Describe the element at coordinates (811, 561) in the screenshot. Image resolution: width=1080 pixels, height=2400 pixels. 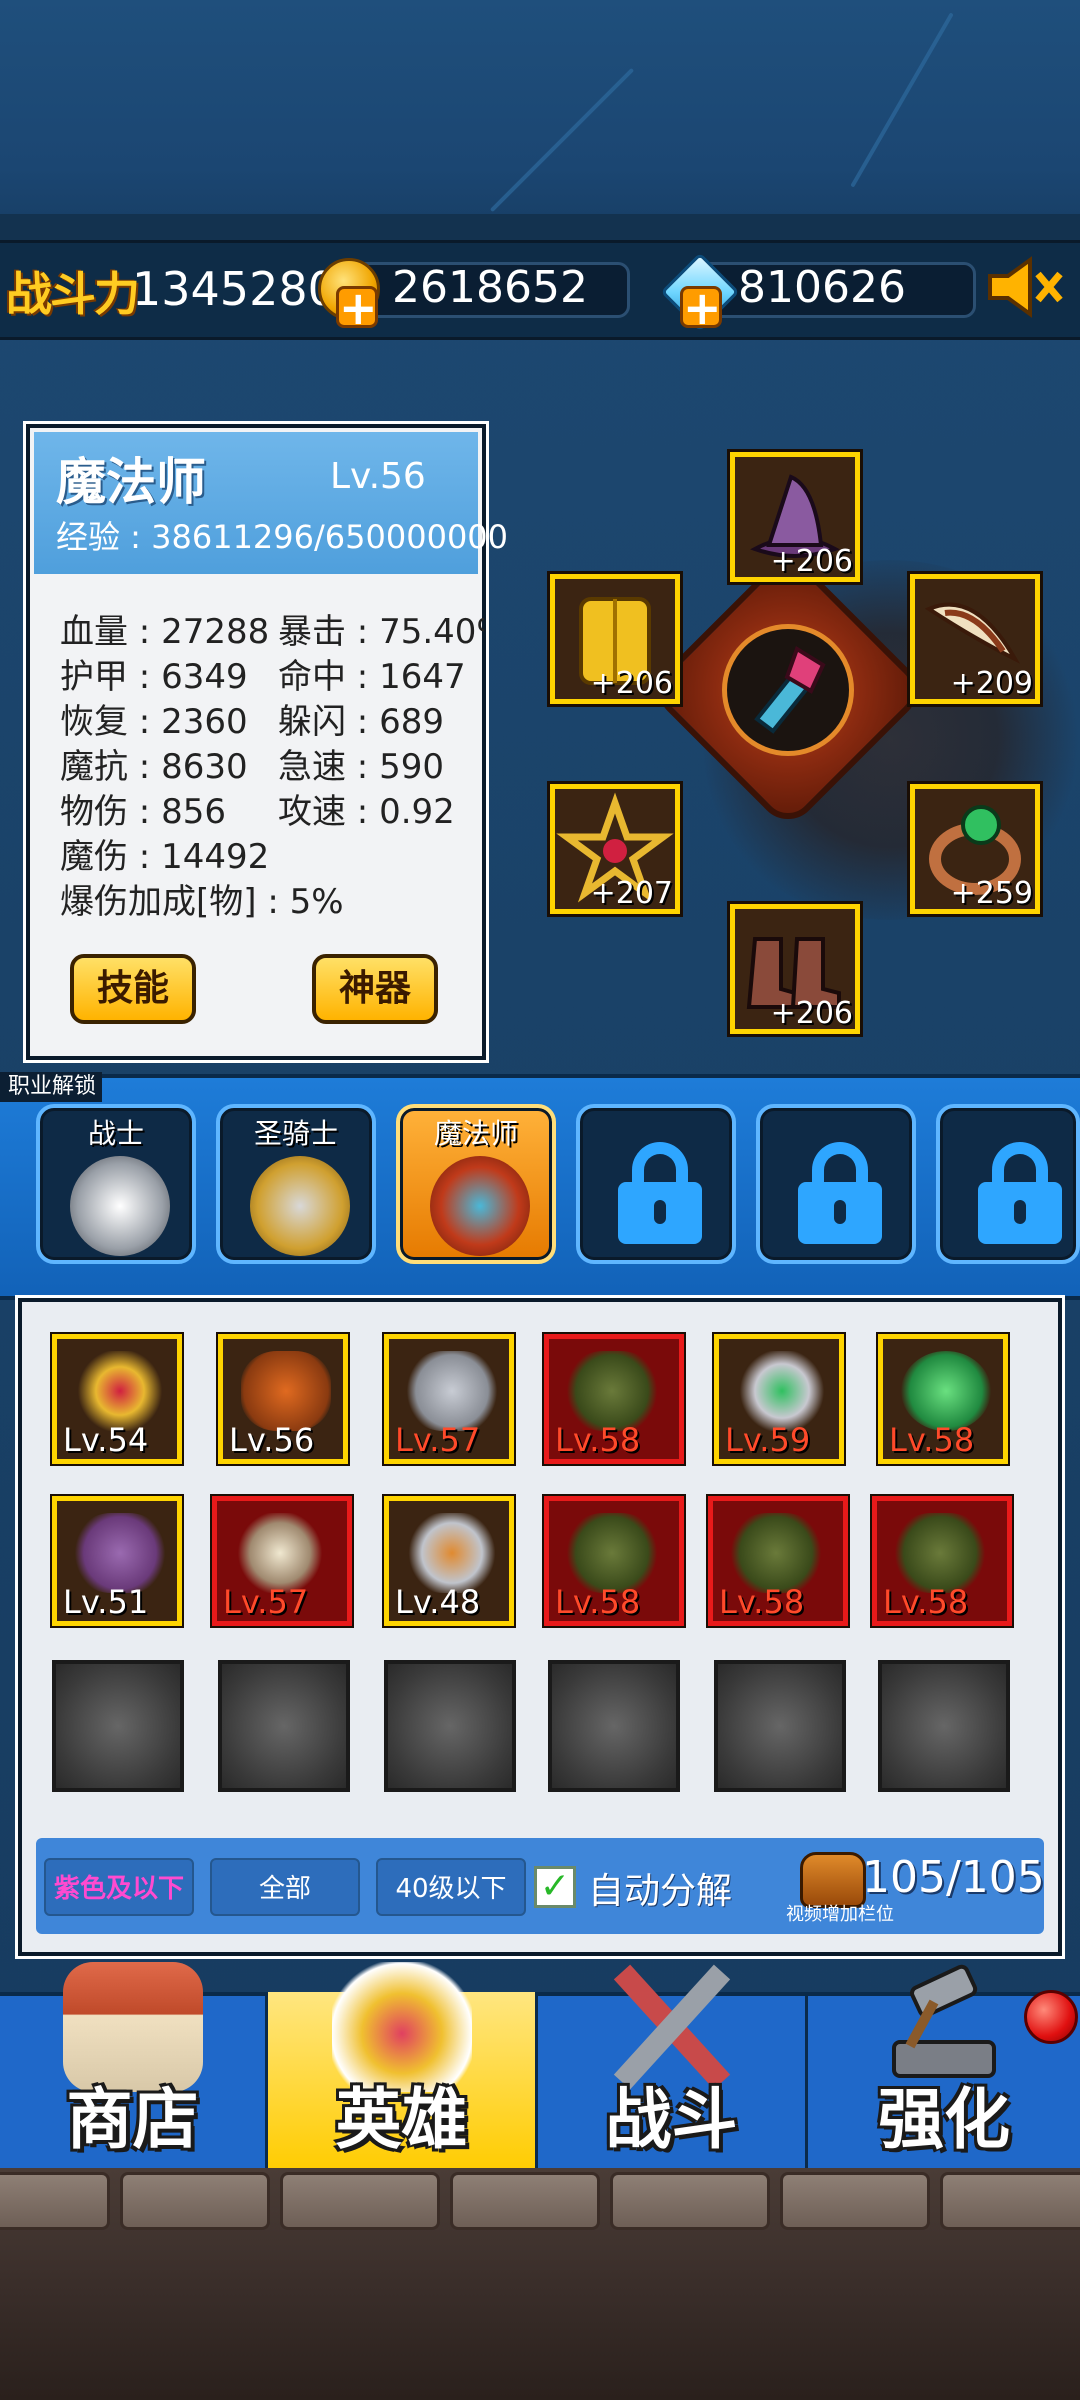
I see `hat-plus-value: +206` at that location.